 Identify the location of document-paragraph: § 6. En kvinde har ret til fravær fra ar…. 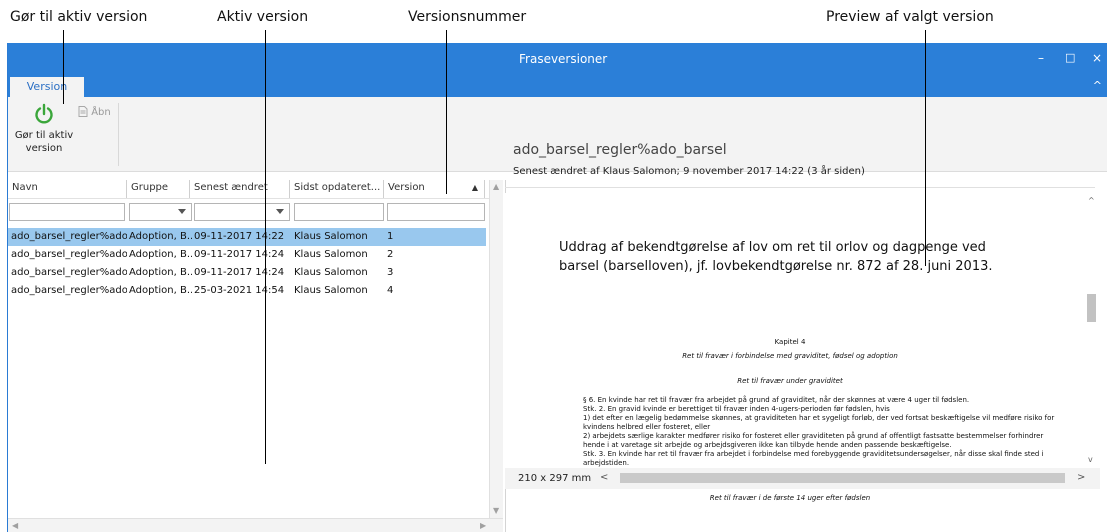
(776, 400).